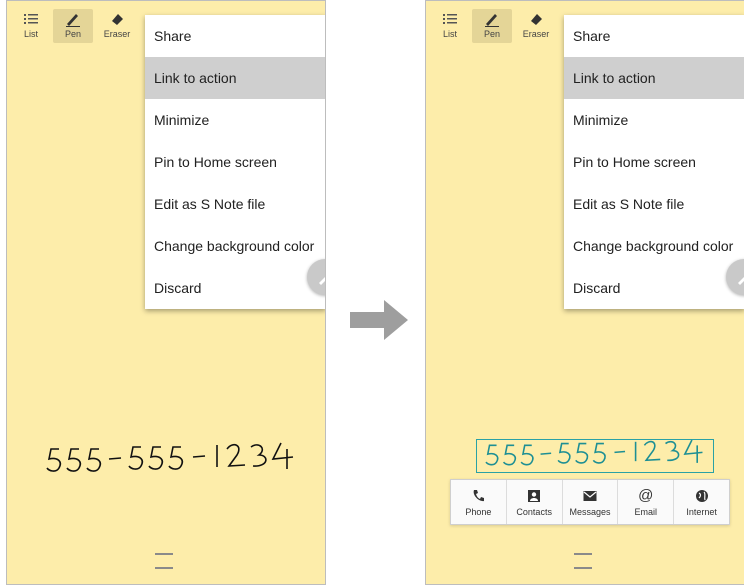 This screenshot has width=744, height=585. What do you see at coordinates (594, 452) in the screenshot?
I see `handwritten-number-selected` at bounding box center [594, 452].